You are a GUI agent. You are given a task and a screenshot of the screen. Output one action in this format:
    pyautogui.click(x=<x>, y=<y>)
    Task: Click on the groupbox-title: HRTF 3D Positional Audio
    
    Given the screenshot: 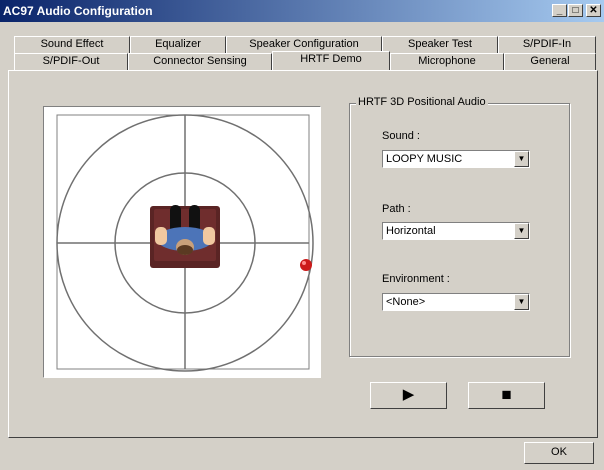 What is the action you would take?
    pyautogui.click(x=422, y=102)
    